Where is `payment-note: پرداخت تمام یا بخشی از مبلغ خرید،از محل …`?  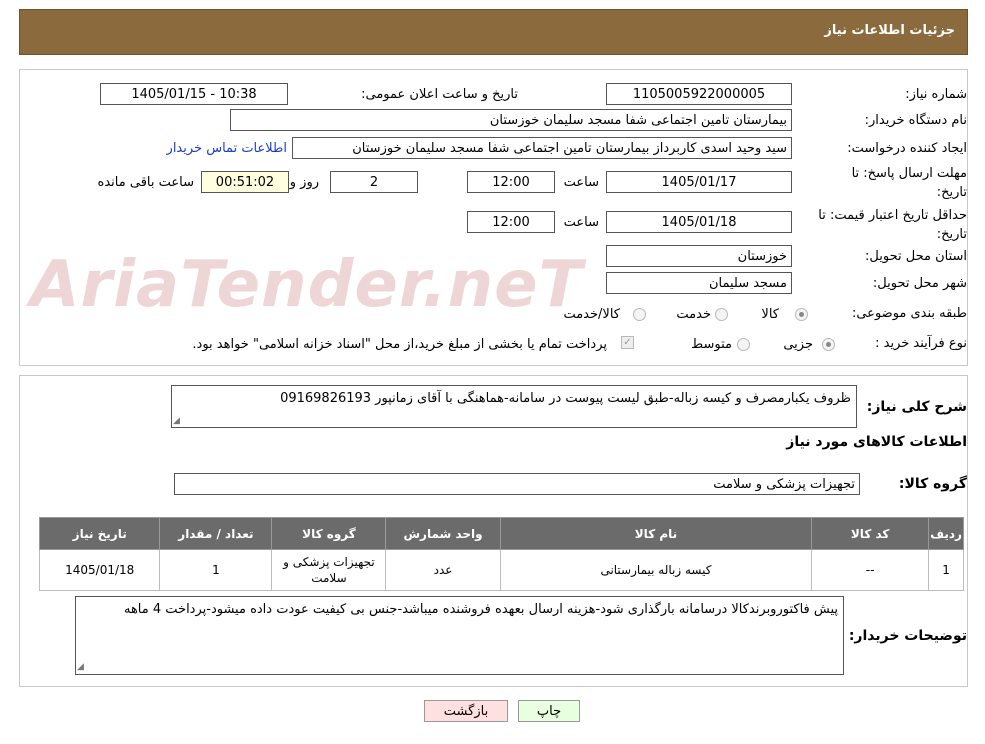
payment-note: پرداخت تمام یا بخشی از مبلغ خرید،از محل … is located at coordinates (399, 344).